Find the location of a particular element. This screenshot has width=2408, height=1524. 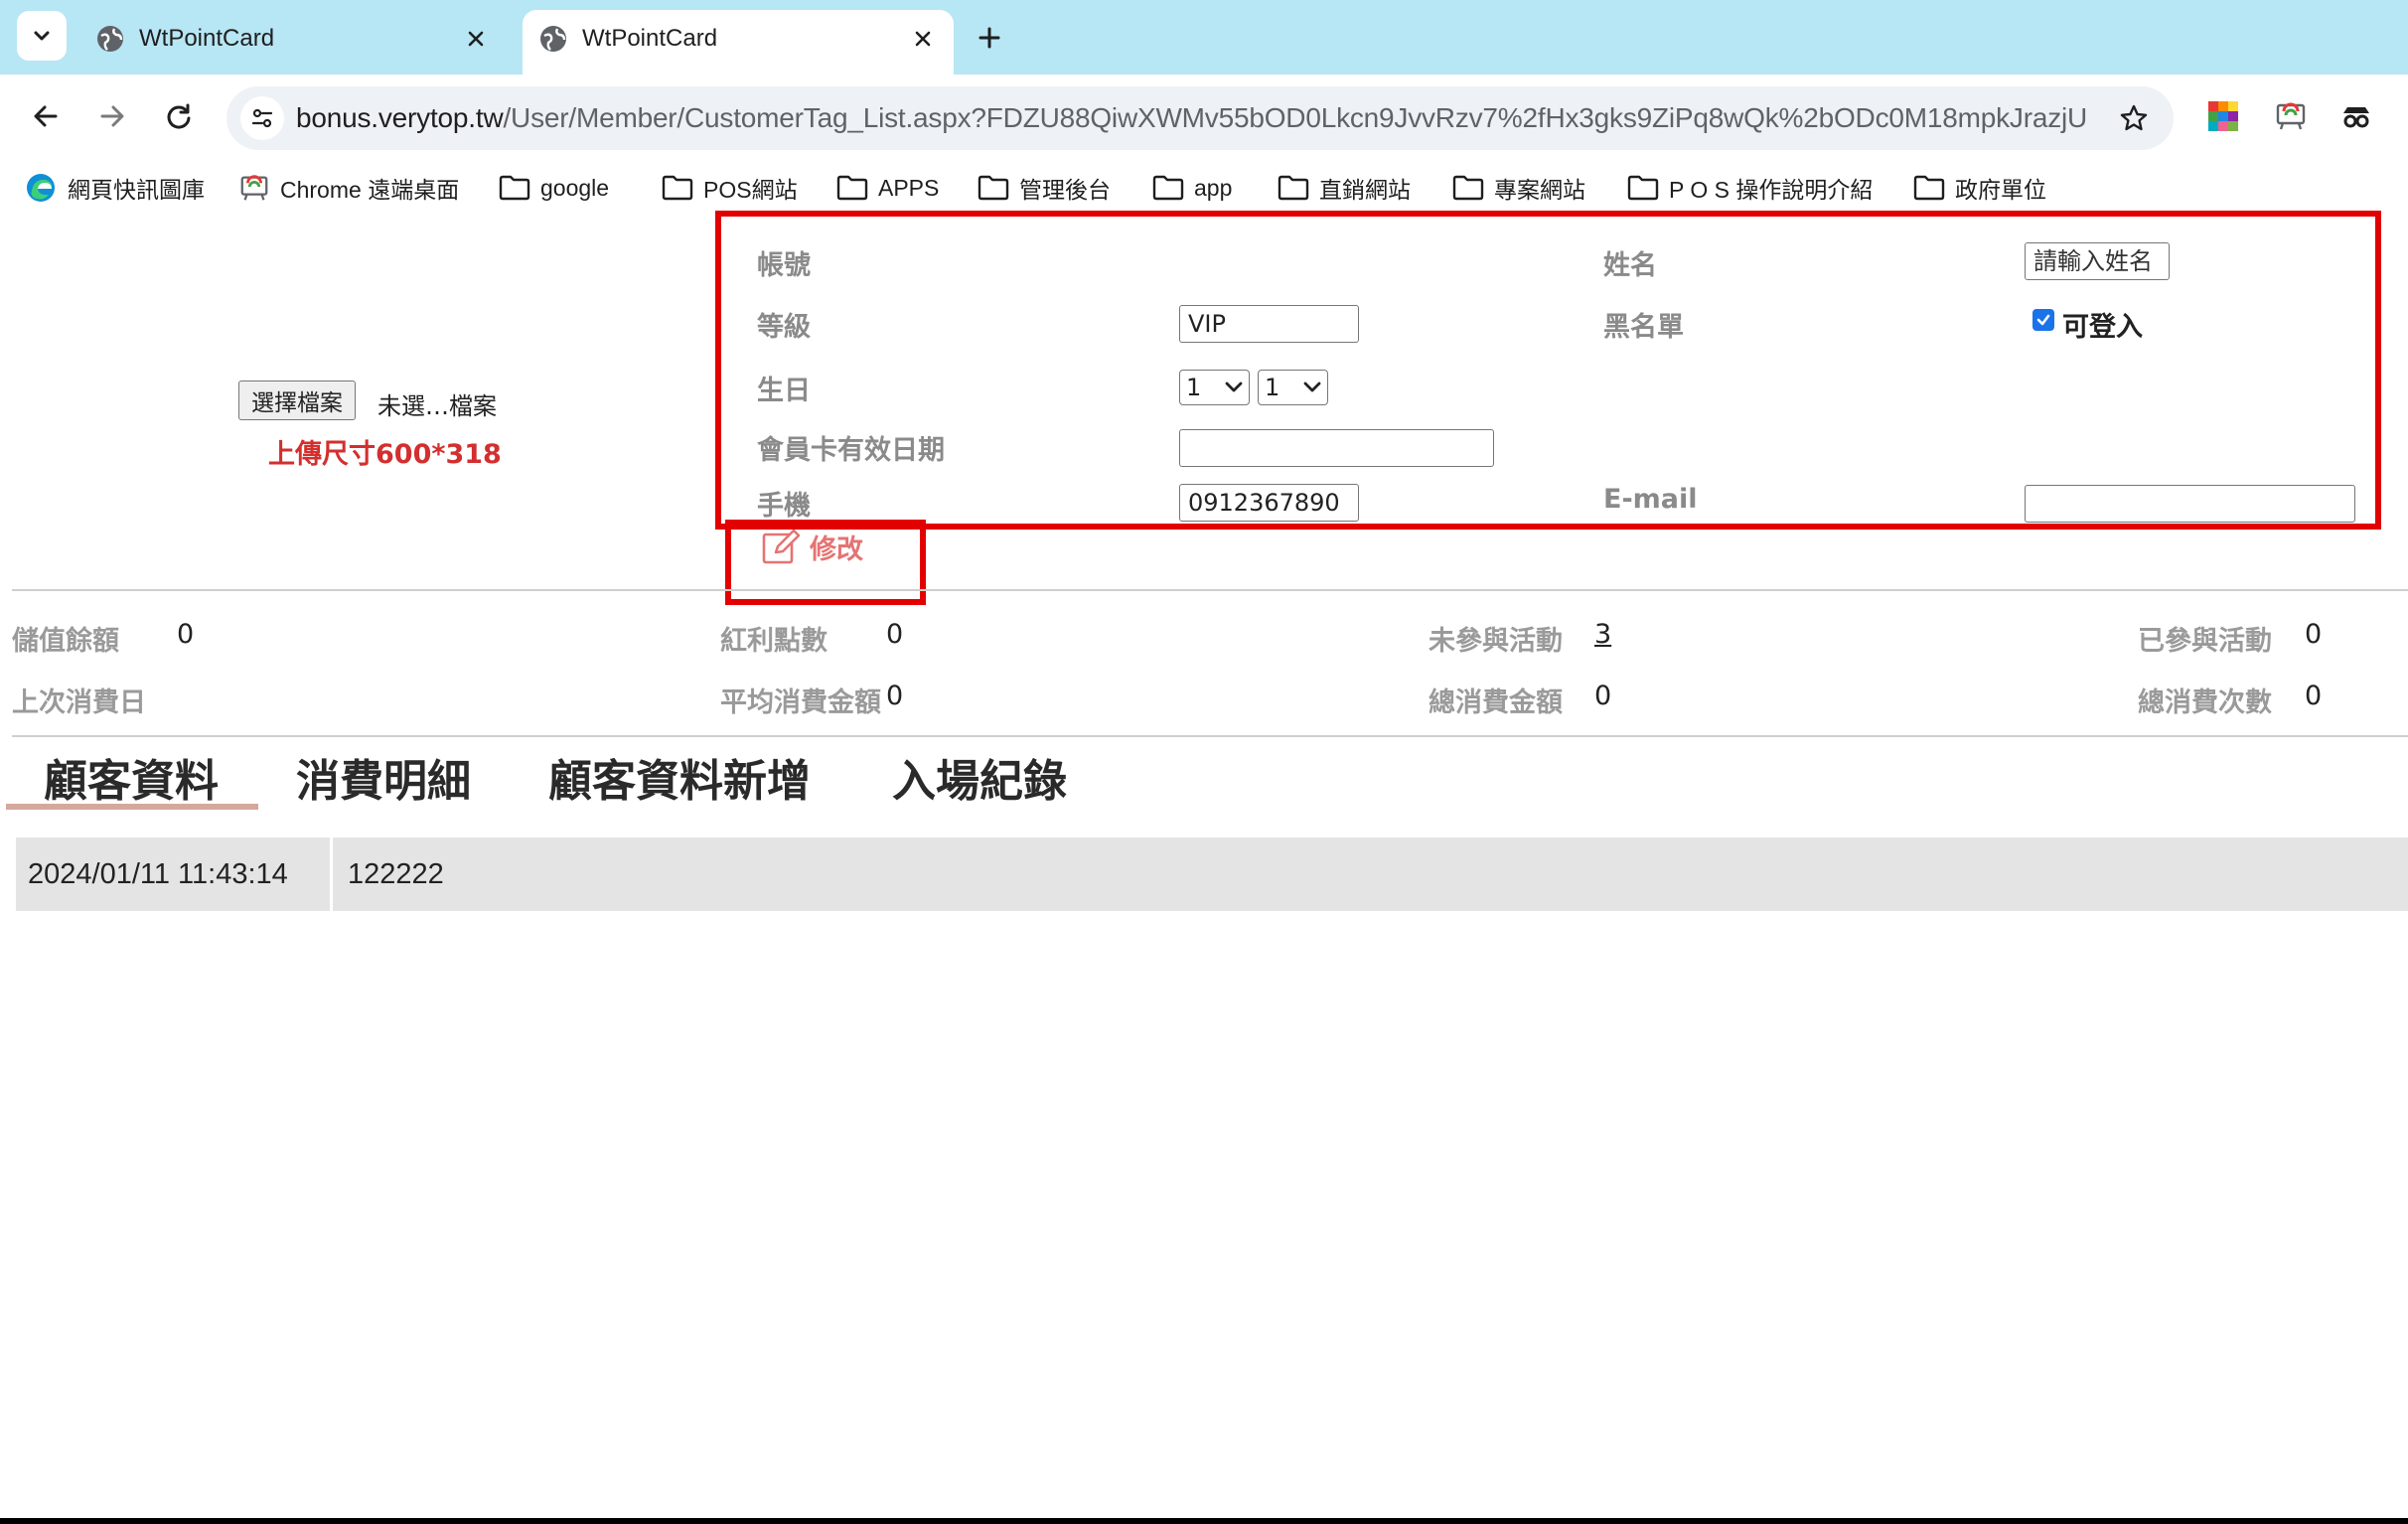

bookmark-label: 政府單位 is located at coordinates (2001, 190).